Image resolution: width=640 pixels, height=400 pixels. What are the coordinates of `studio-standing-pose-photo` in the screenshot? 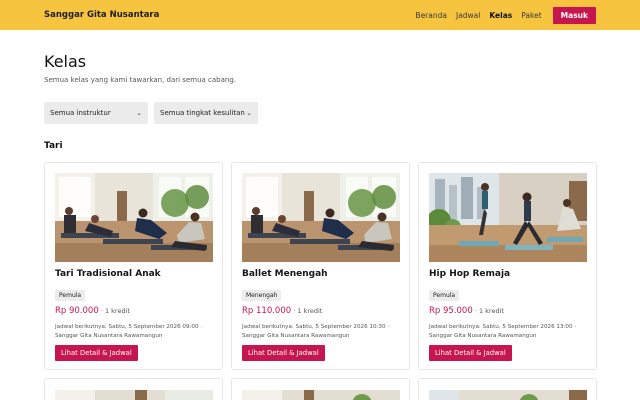 It's located at (508, 217).